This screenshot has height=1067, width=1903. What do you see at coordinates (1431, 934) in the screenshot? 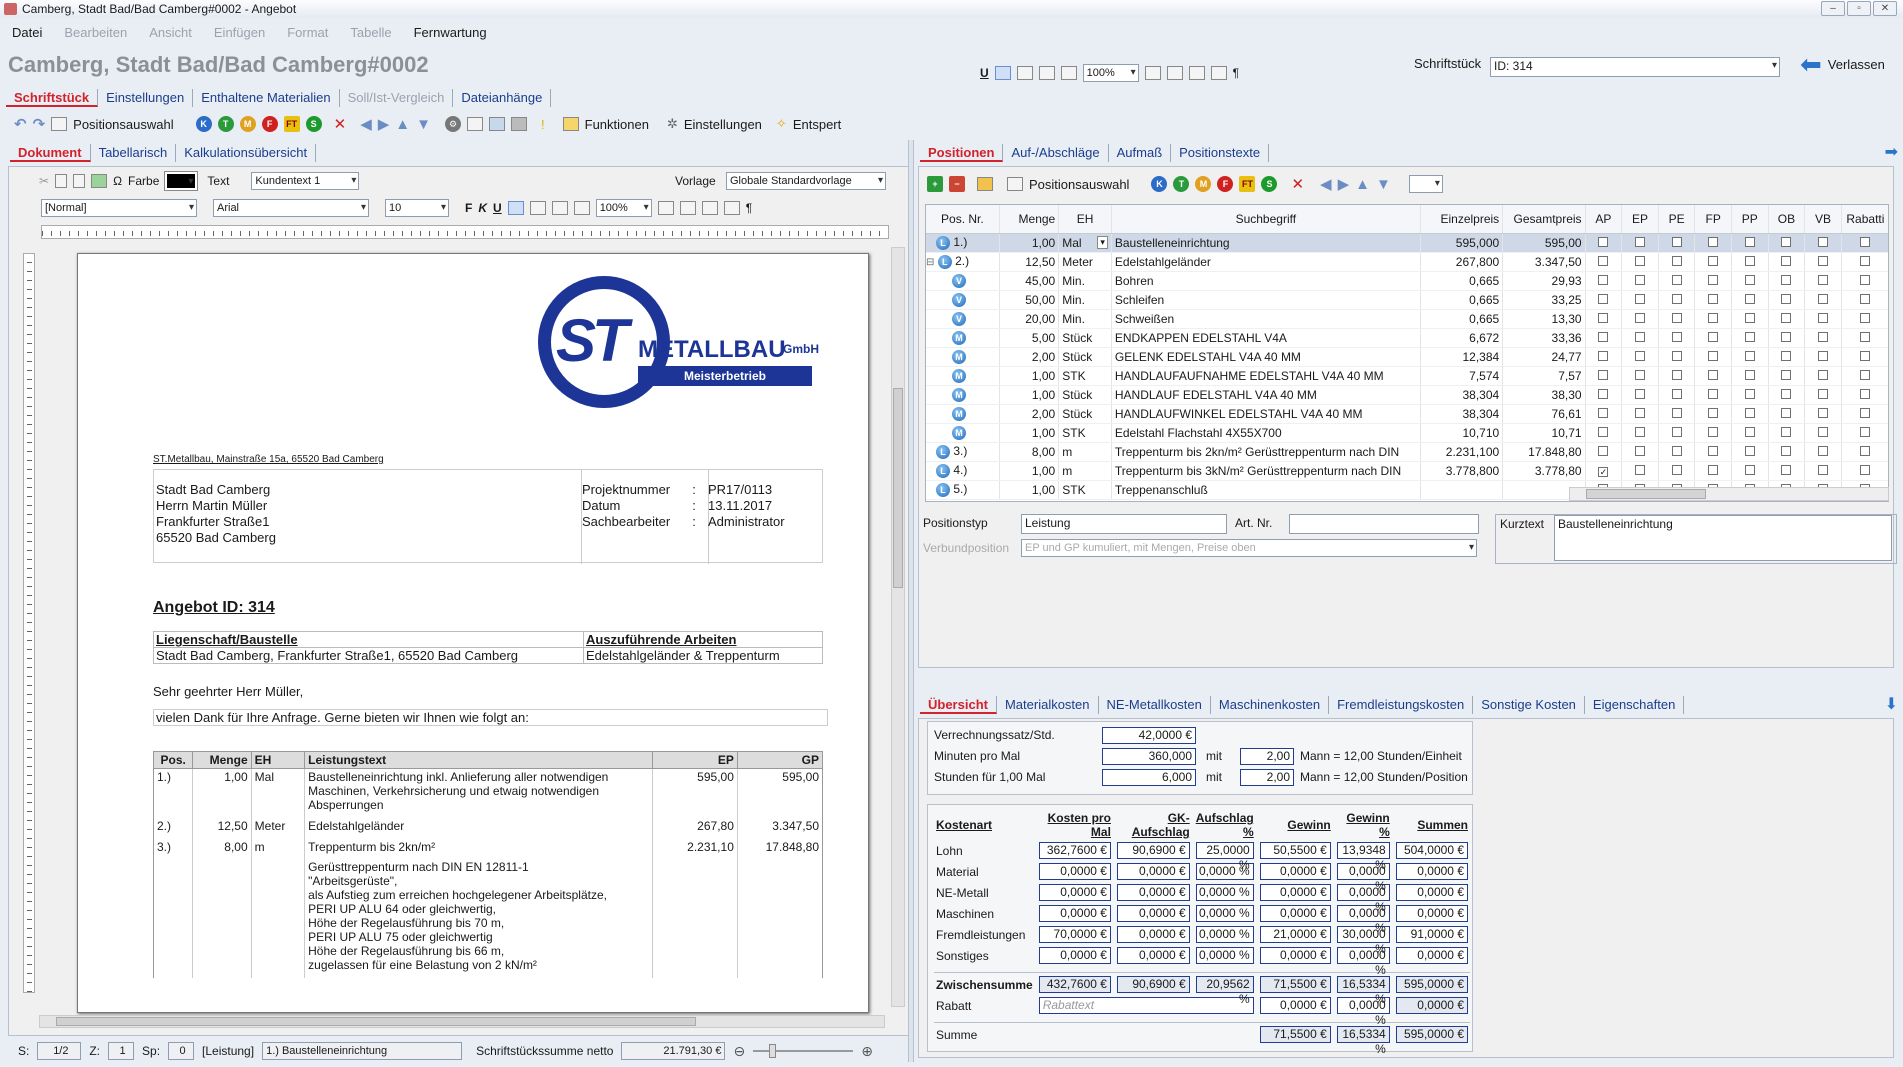
I see `cost-value: 91,0000 €` at bounding box center [1431, 934].